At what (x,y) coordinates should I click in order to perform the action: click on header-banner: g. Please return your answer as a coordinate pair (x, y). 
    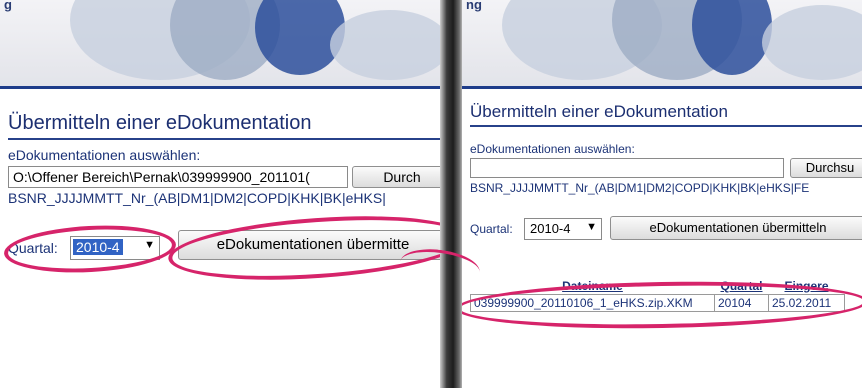
    Looking at the image, I should click on (223, 43).